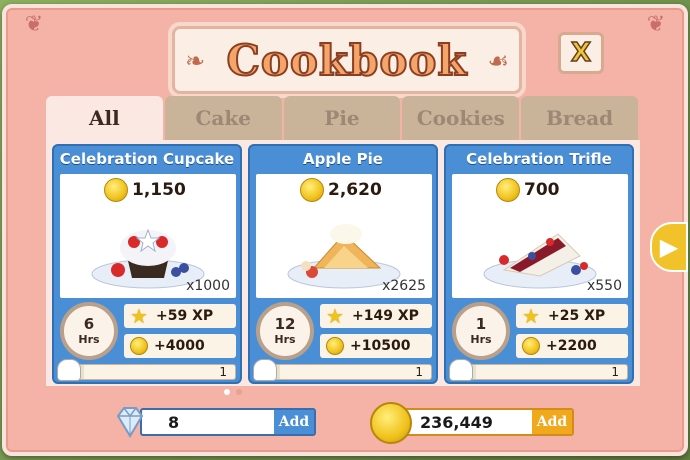 The height and width of the screenshot is (460, 690). What do you see at coordinates (481, 324) in the screenshot?
I see `cook-time-value: 1` at bounding box center [481, 324].